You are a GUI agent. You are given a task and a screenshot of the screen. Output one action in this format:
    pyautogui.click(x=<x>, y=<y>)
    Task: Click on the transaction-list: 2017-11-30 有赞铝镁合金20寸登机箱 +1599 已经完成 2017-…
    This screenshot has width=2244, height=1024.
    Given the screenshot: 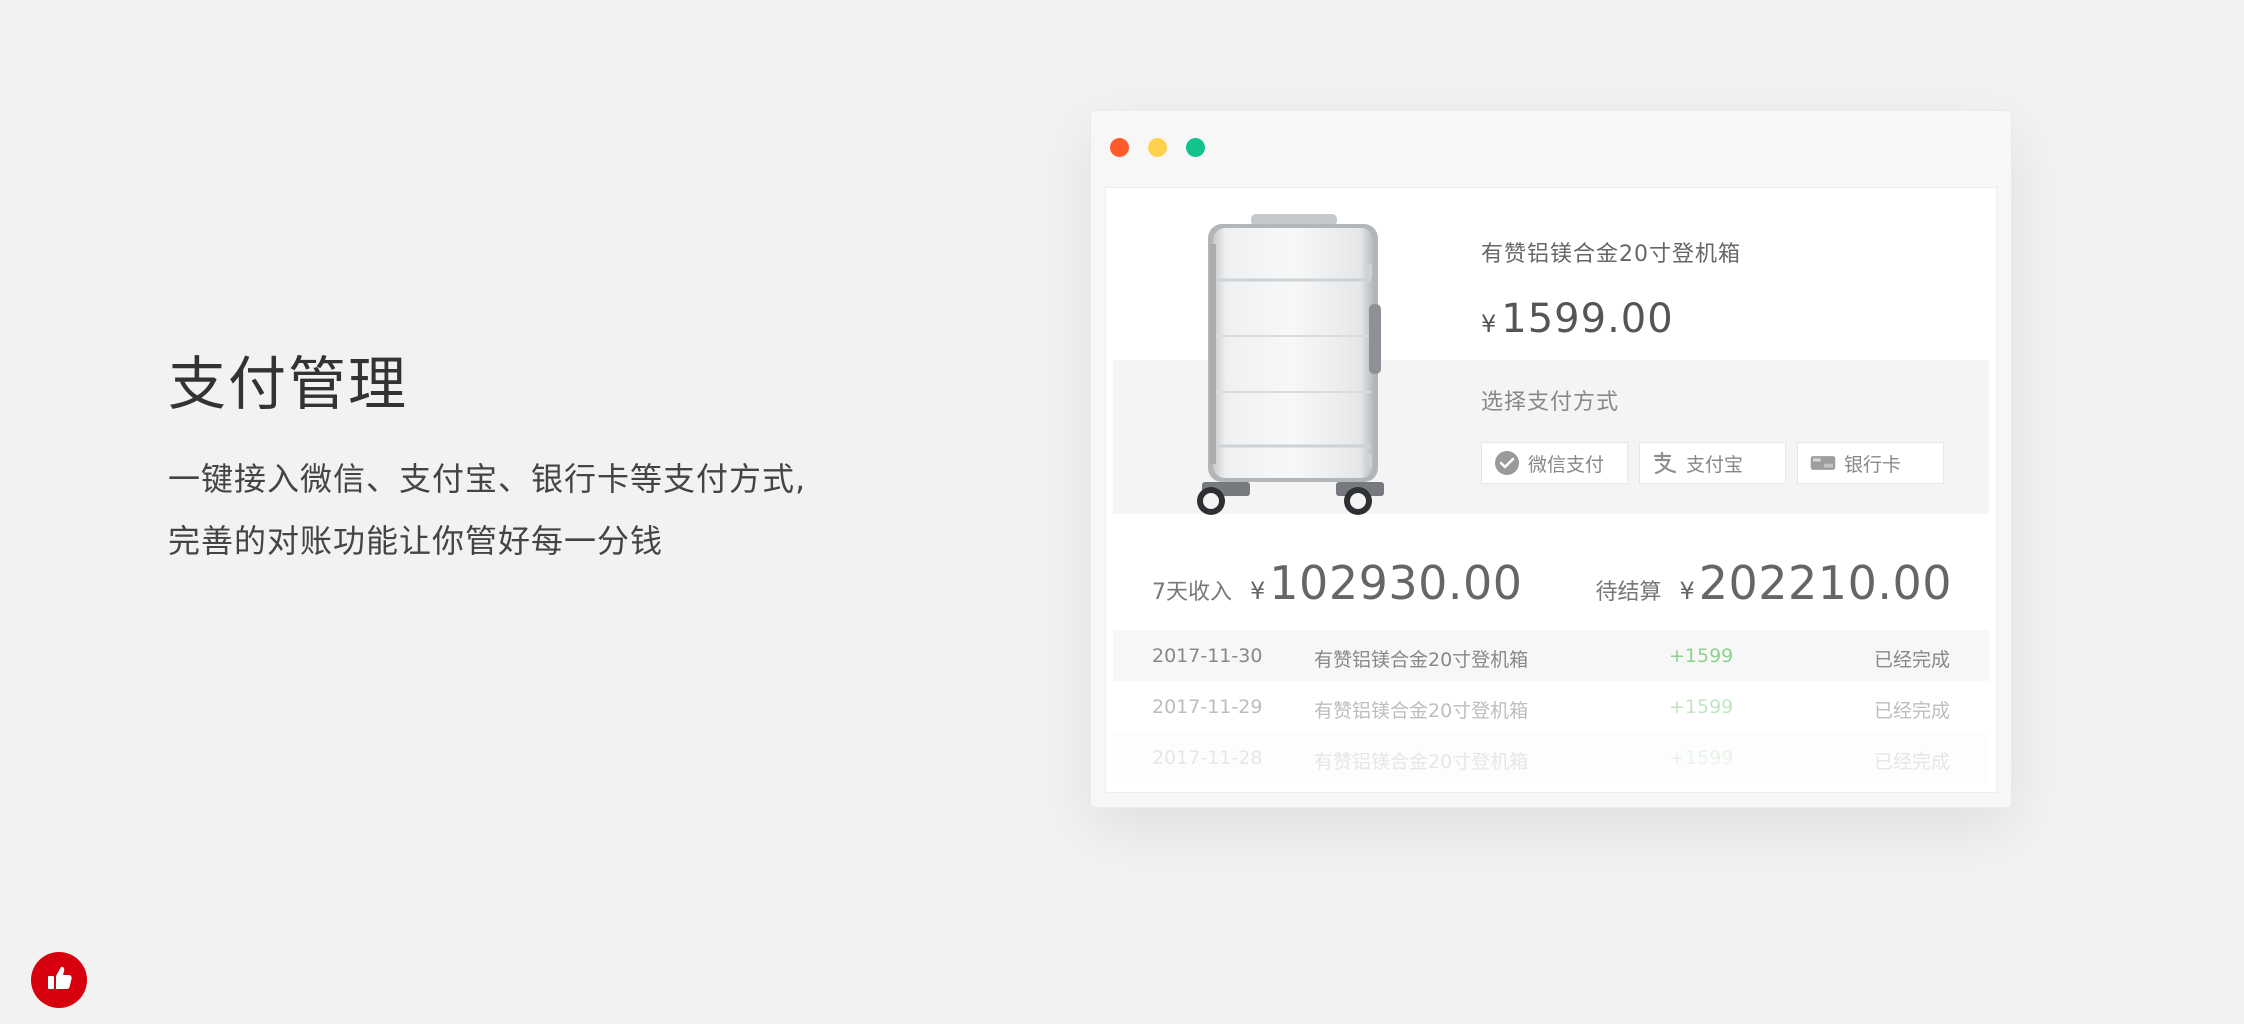 What is the action you would take?
    pyautogui.click(x=1551, y=706)
    